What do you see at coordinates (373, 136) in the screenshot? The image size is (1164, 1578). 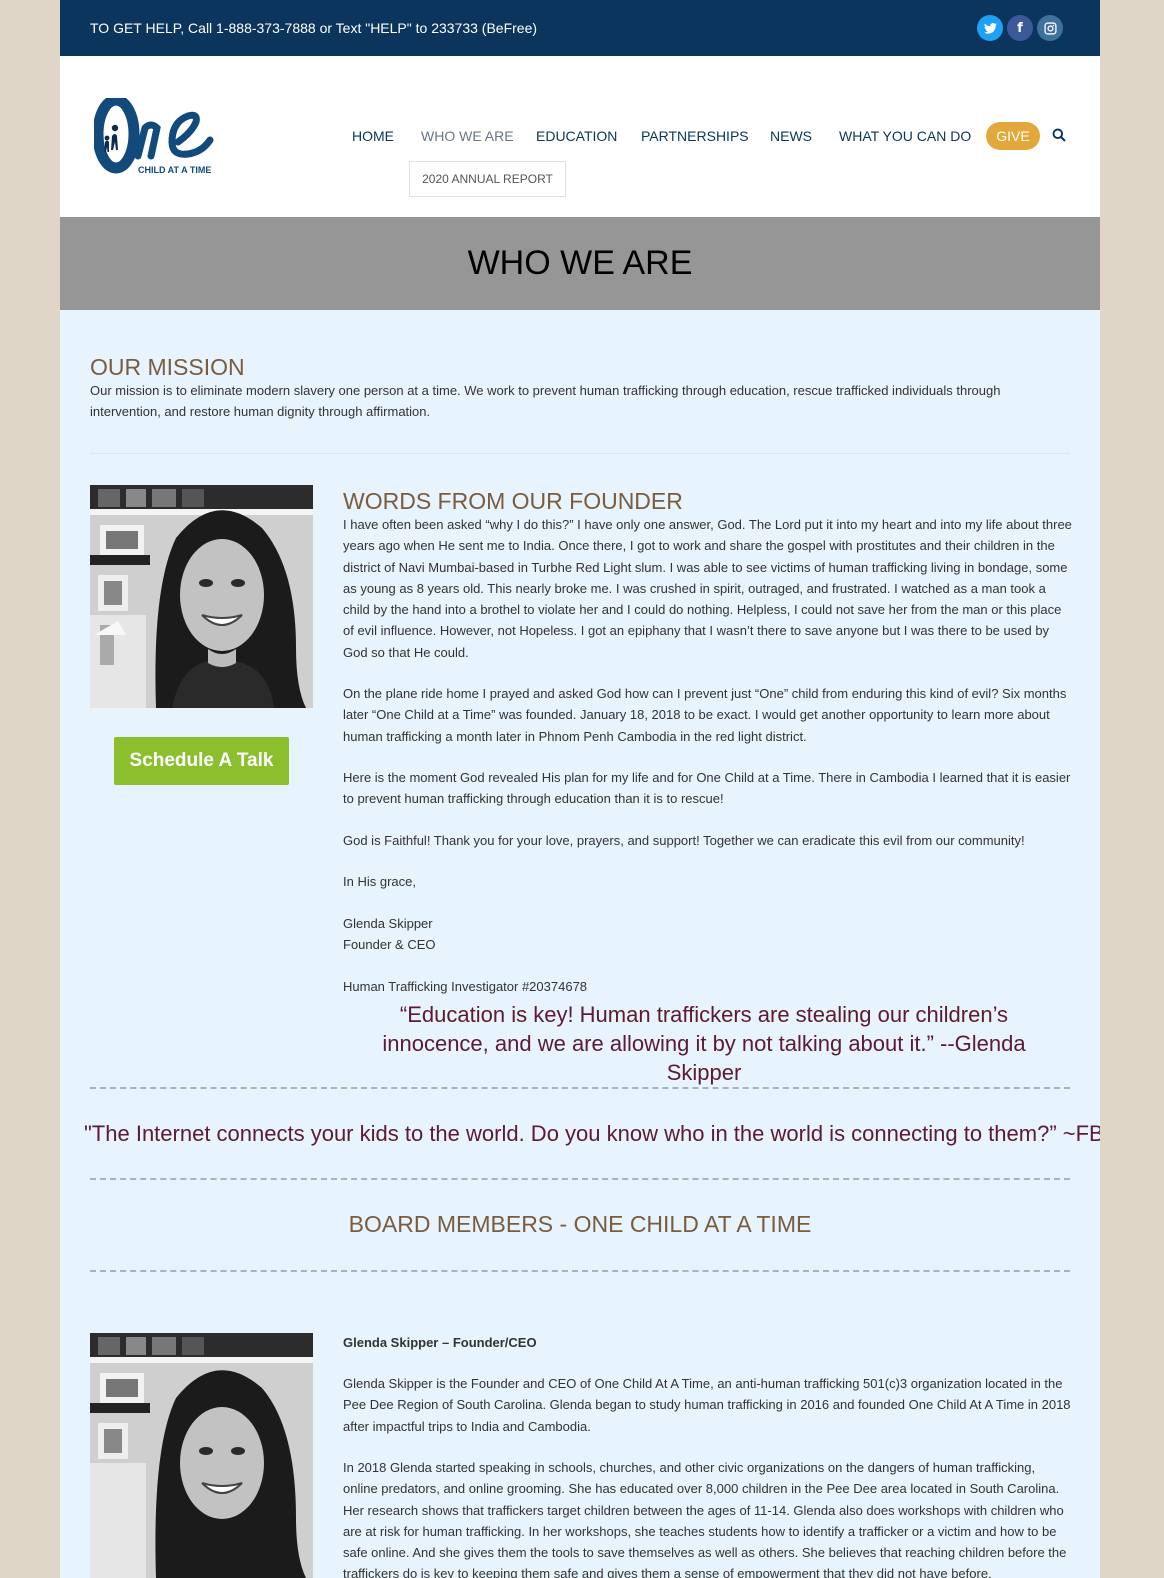 I see `nav-home: HOME` at bounding box center [373, 136].